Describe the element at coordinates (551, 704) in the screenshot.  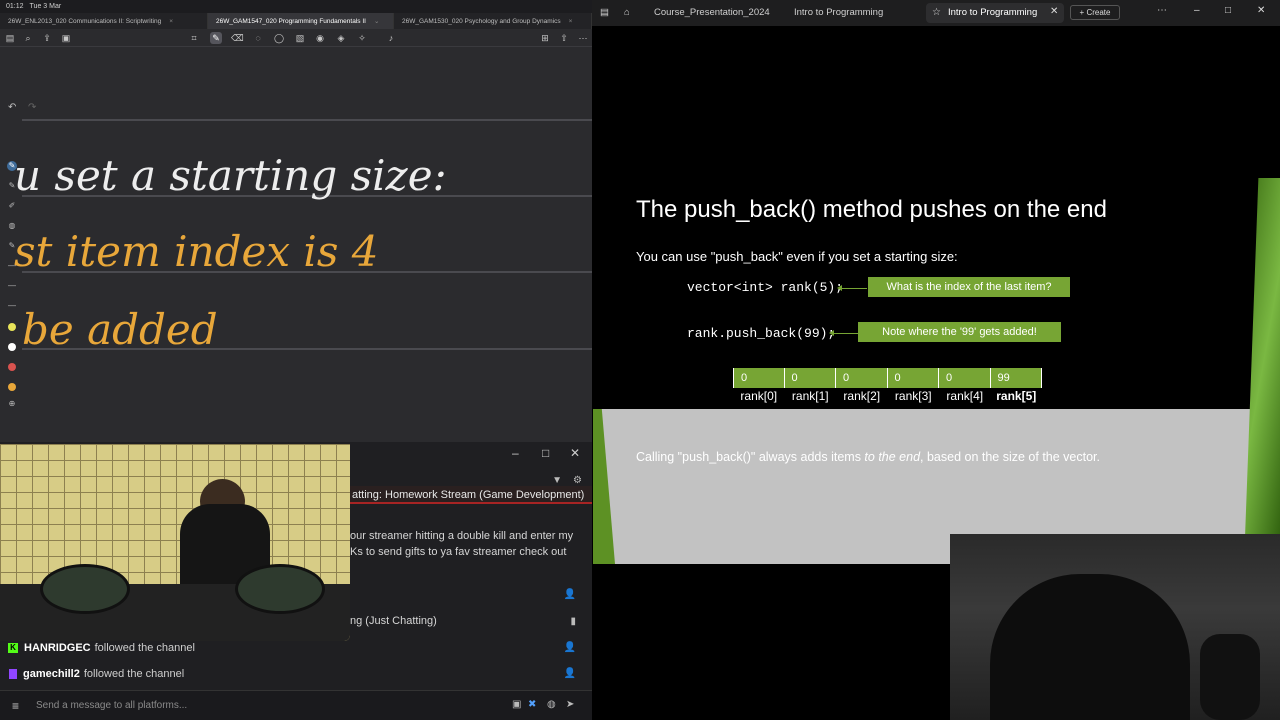
I see `globe-icon: ◍` at that location.